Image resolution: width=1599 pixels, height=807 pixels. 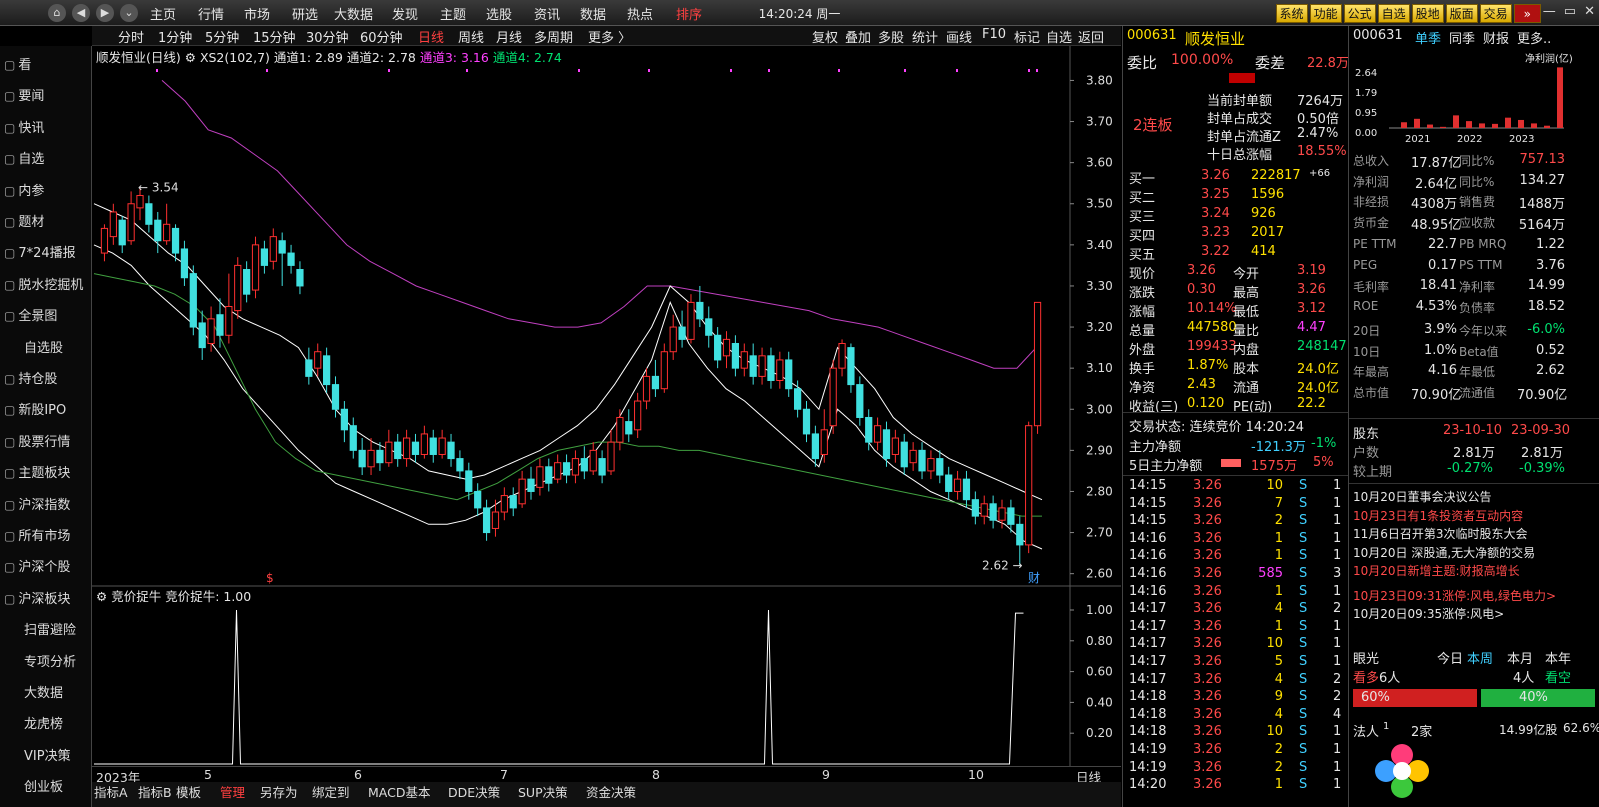 I want to click on forward-icon: ▶, so click(x=105, y=13).